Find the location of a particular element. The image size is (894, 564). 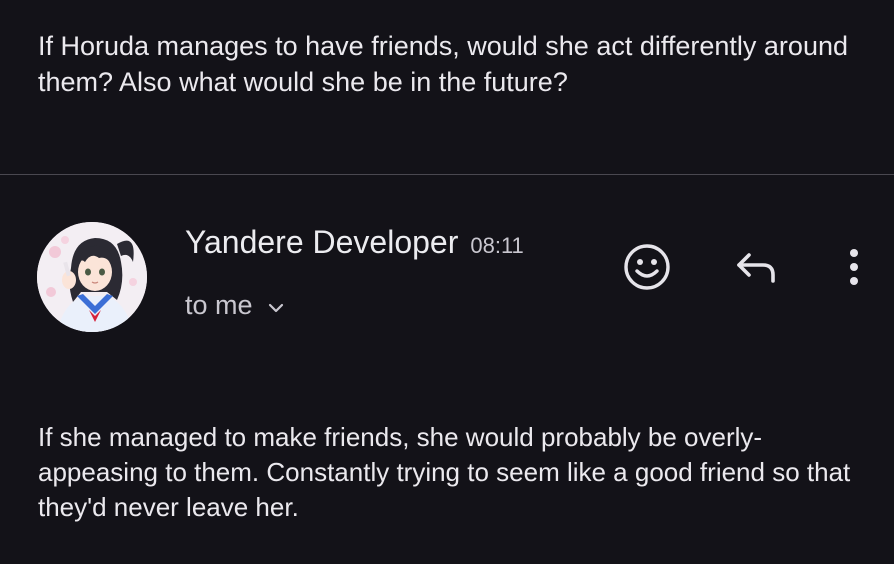

chevron-down-icon is located at coordinates (276, 305).